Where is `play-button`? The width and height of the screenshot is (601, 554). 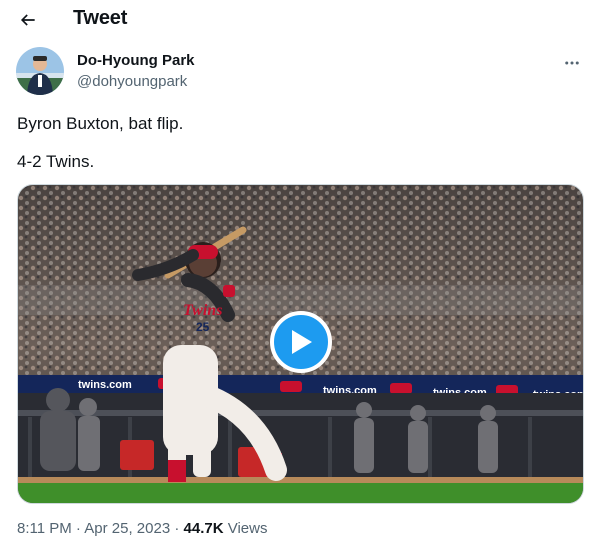
play-button is located at coordinates (301, 342).